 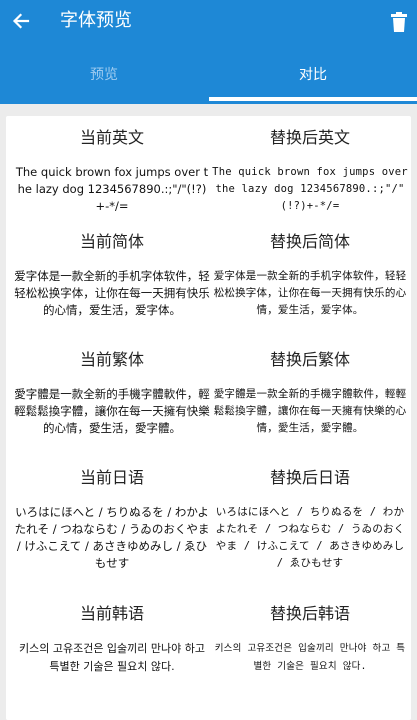 I want to click on replaced-english-title: 替换后英文, so click(x=309, y=137).